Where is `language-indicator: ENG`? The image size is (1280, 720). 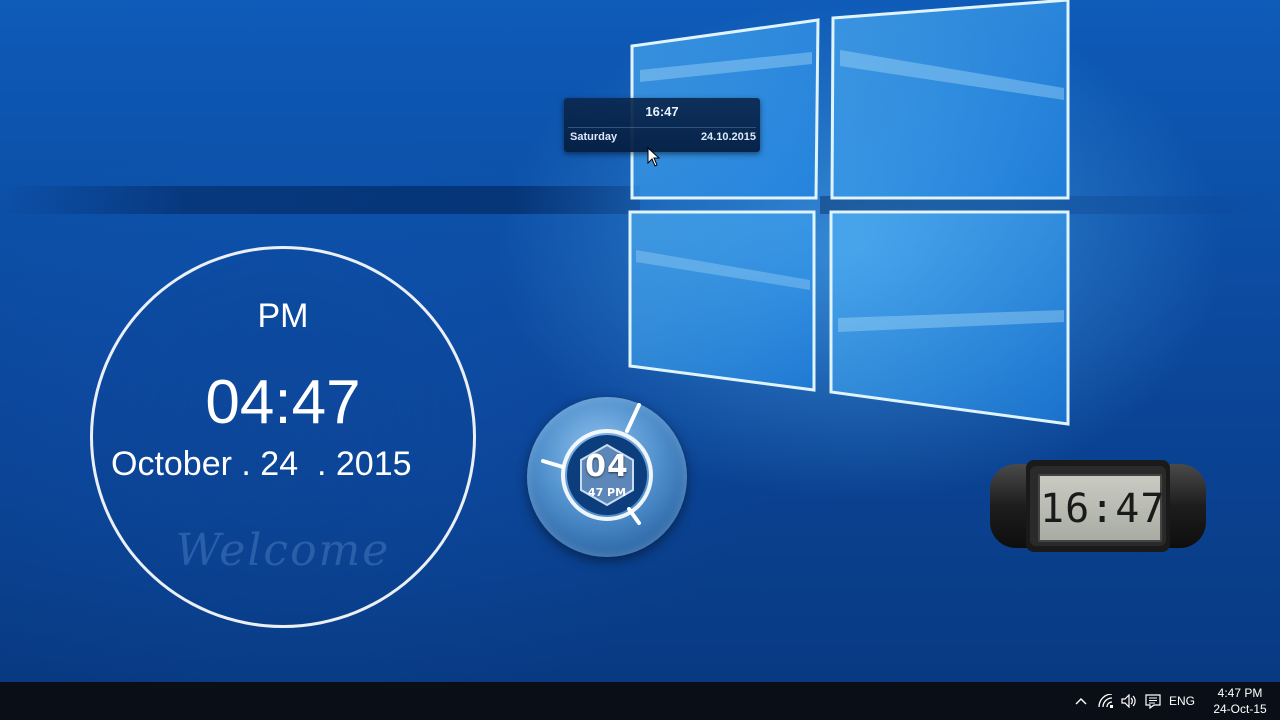 language-indicator: ENG is located at coordinates (1182, 701).